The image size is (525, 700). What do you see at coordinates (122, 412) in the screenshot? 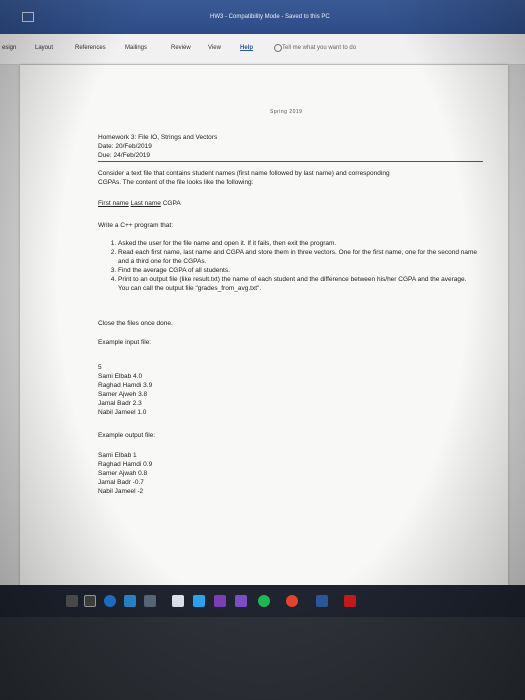
I see `input-line: Nabil Jameel 1.0` at bounding box center [122, 412].